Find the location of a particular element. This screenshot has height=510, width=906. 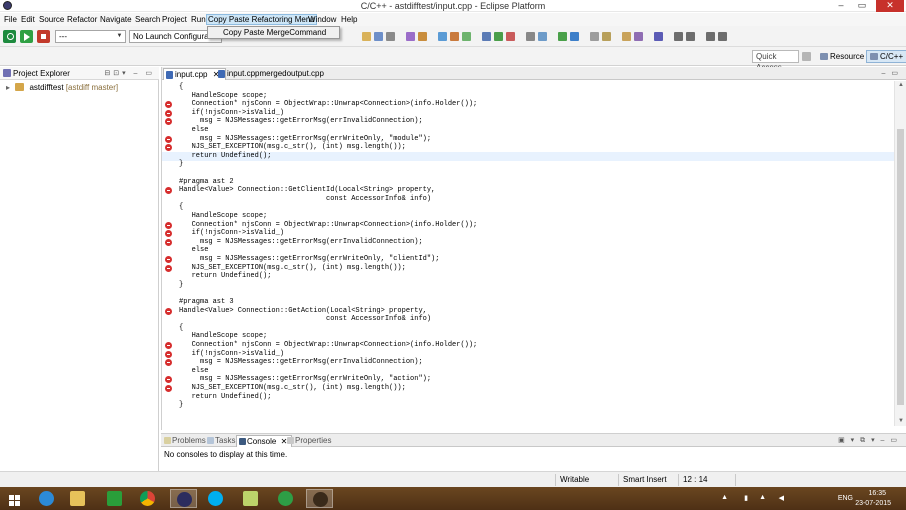

clock-time: 16:35 is located at coordinates (877, 493).